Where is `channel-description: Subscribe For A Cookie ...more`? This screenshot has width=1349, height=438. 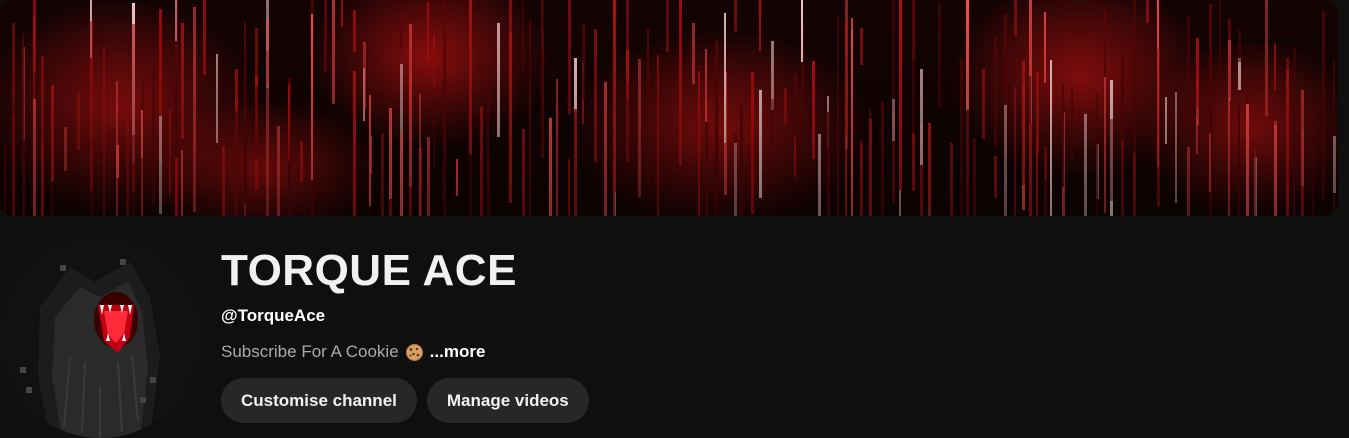
channel-description: Subscribe For A Cookie ...more is located at coordinates (771, 352).